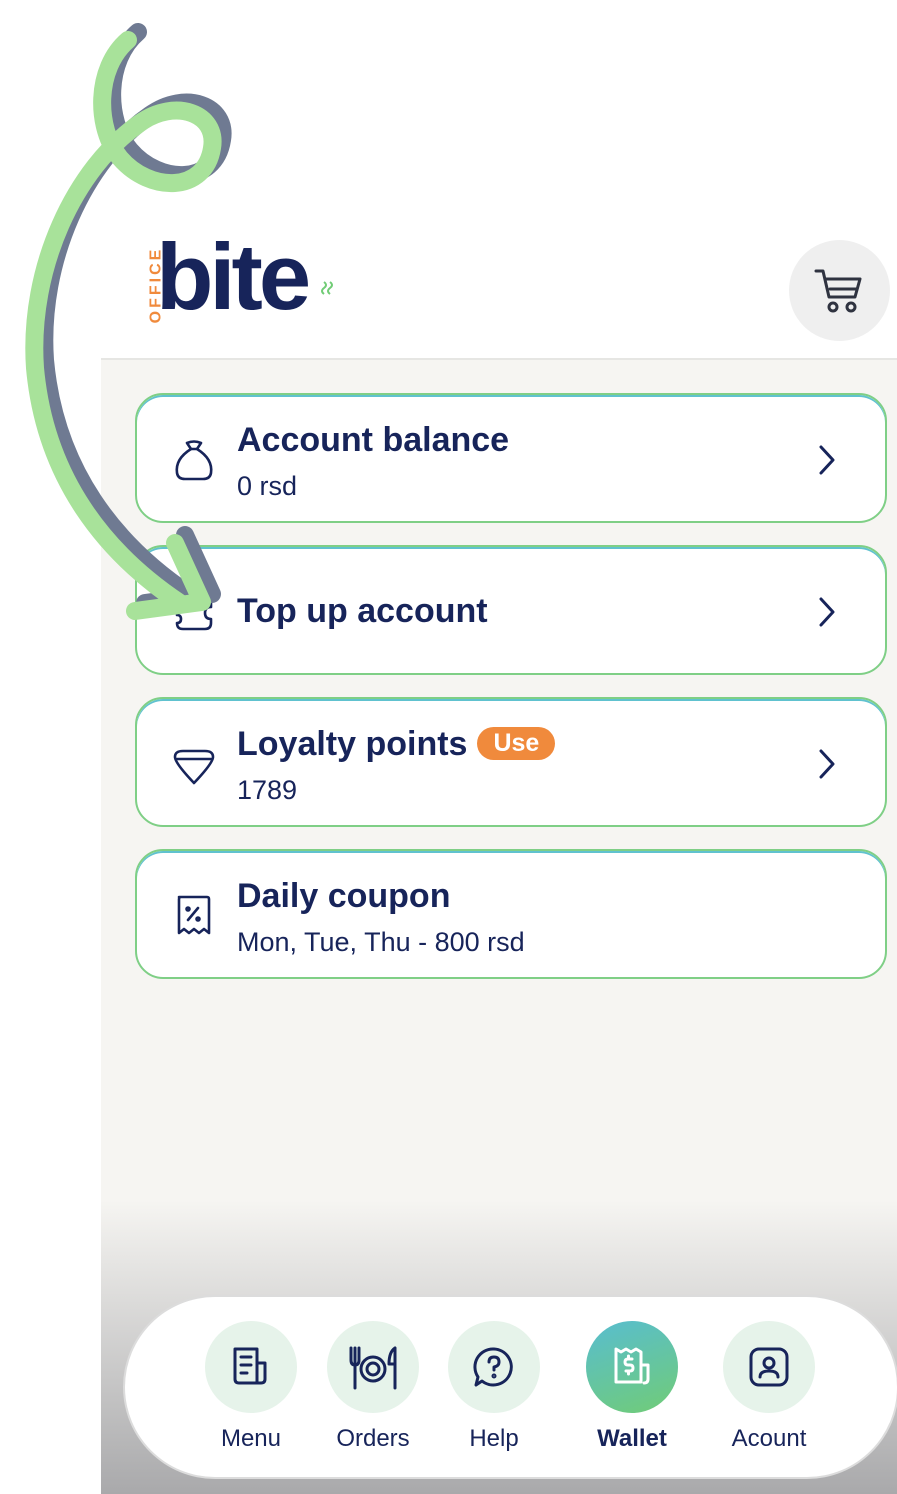 The height and width of the screenshot is (1494, 897). I want to click on nav-account-circle, so click(769, 1367).